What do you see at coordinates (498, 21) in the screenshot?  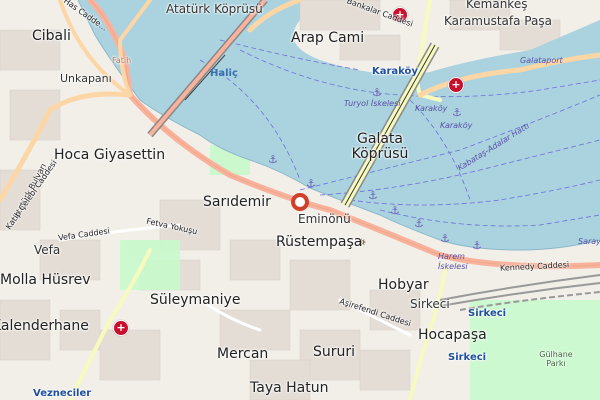 I see `label-karamustafa: Karamustafa Paşa` at bounding box center [498, 21].